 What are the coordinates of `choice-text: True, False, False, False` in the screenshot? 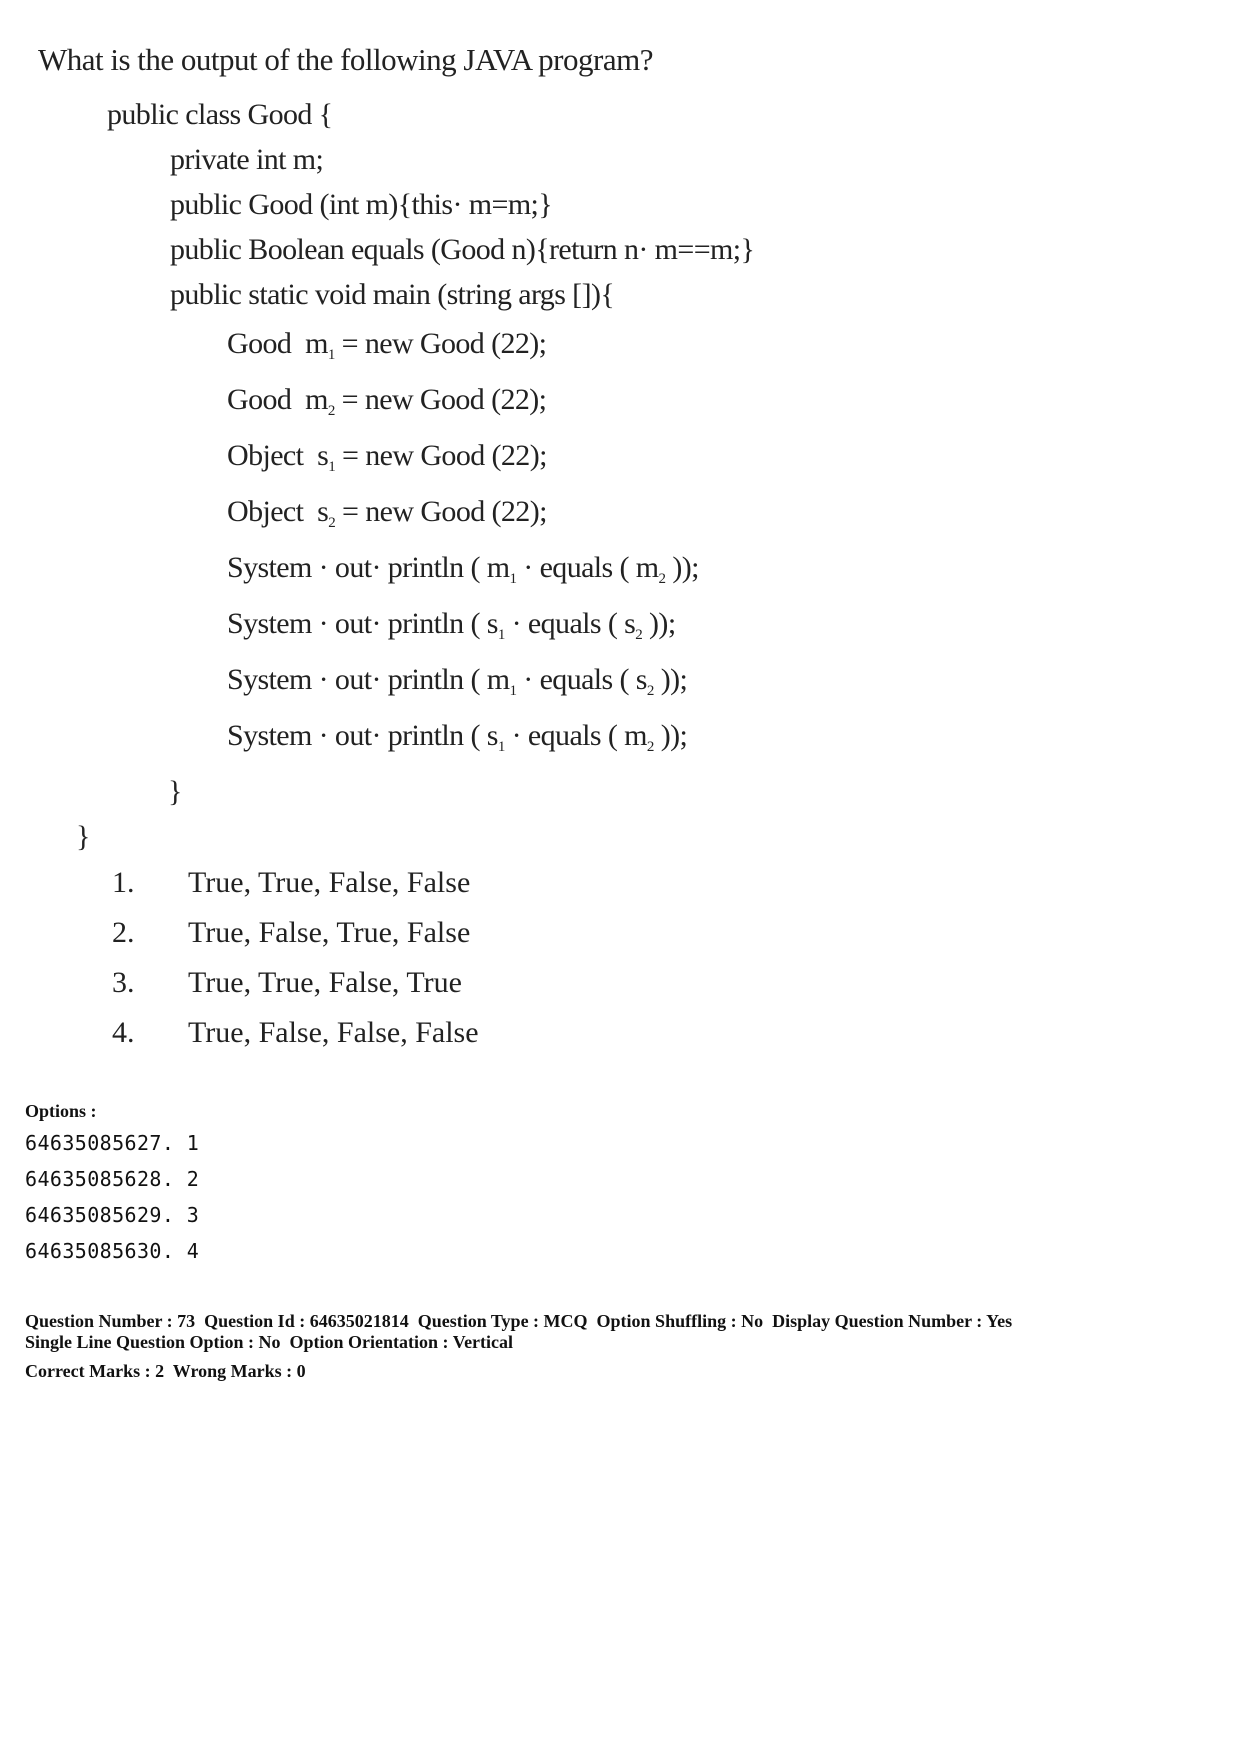 It's located at (333, 1032).